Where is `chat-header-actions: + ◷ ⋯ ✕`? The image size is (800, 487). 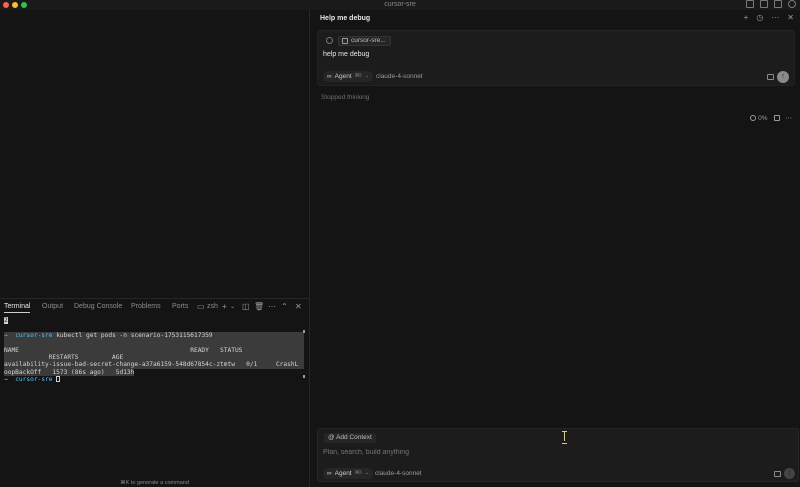 chat-header-actions: + ◷ ⋯ ✕ is located at coordinates (769, 18).